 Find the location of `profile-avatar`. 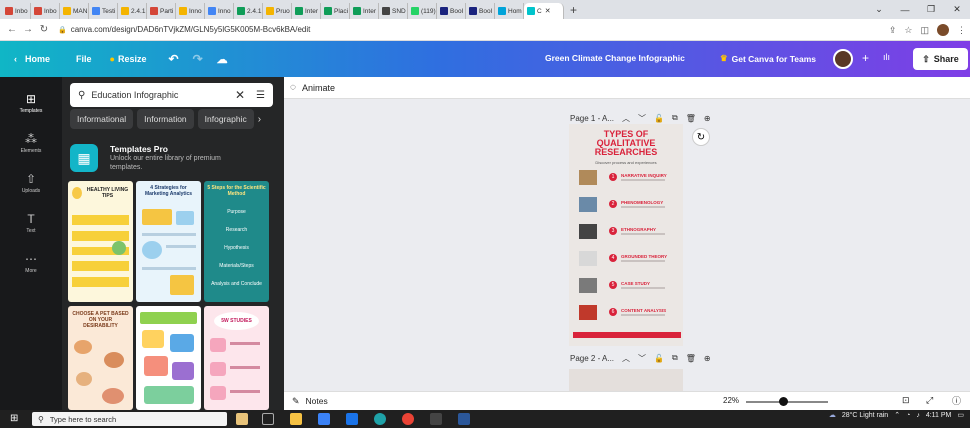

profile-avatar is located at coordinates (943, 30).